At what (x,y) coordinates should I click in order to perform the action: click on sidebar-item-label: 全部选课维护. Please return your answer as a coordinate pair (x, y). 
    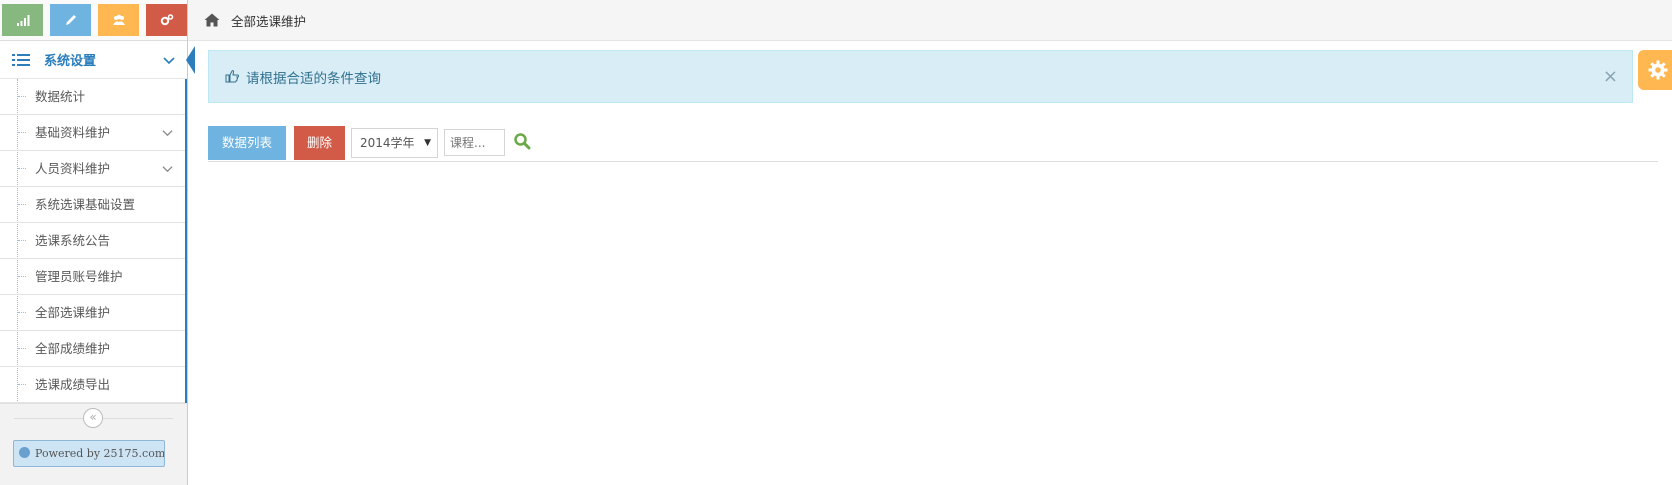
    Looking at the image, I should click on (73, 312).